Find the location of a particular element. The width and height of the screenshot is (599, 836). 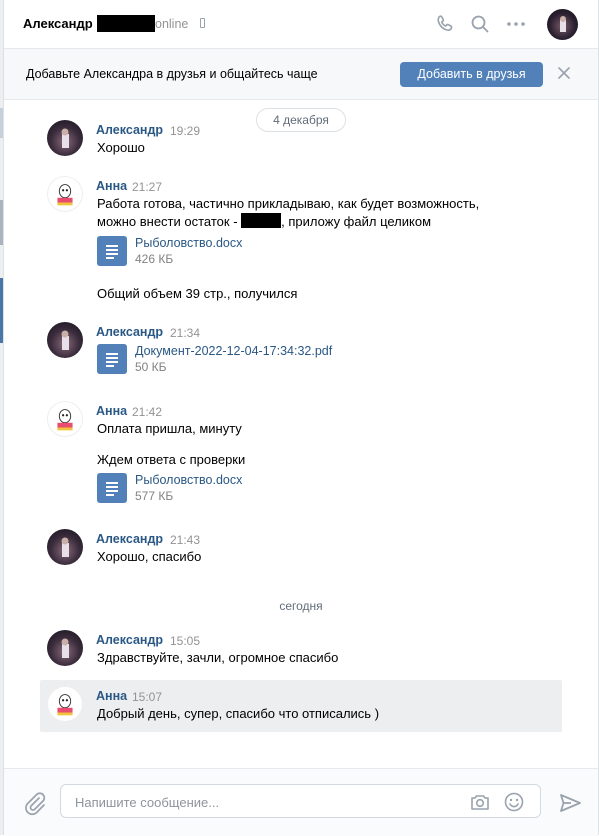

document-size: 50 КБ is located at coordinates (151, 367).